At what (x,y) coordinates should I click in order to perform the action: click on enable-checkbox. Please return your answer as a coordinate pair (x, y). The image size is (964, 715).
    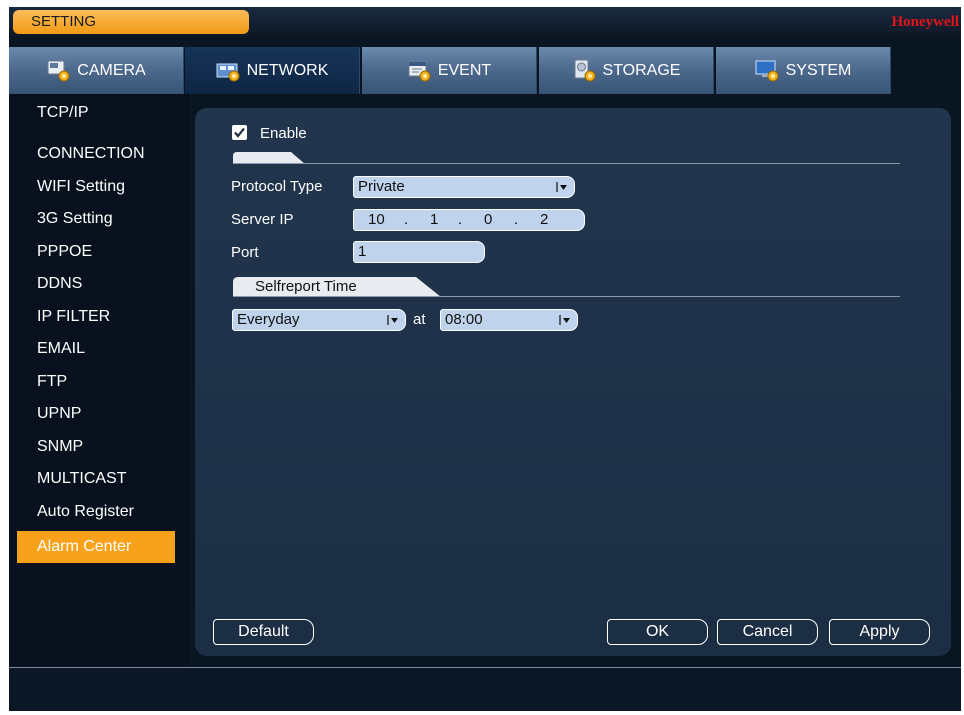
    Looking at the image, I should click on (239, 132).